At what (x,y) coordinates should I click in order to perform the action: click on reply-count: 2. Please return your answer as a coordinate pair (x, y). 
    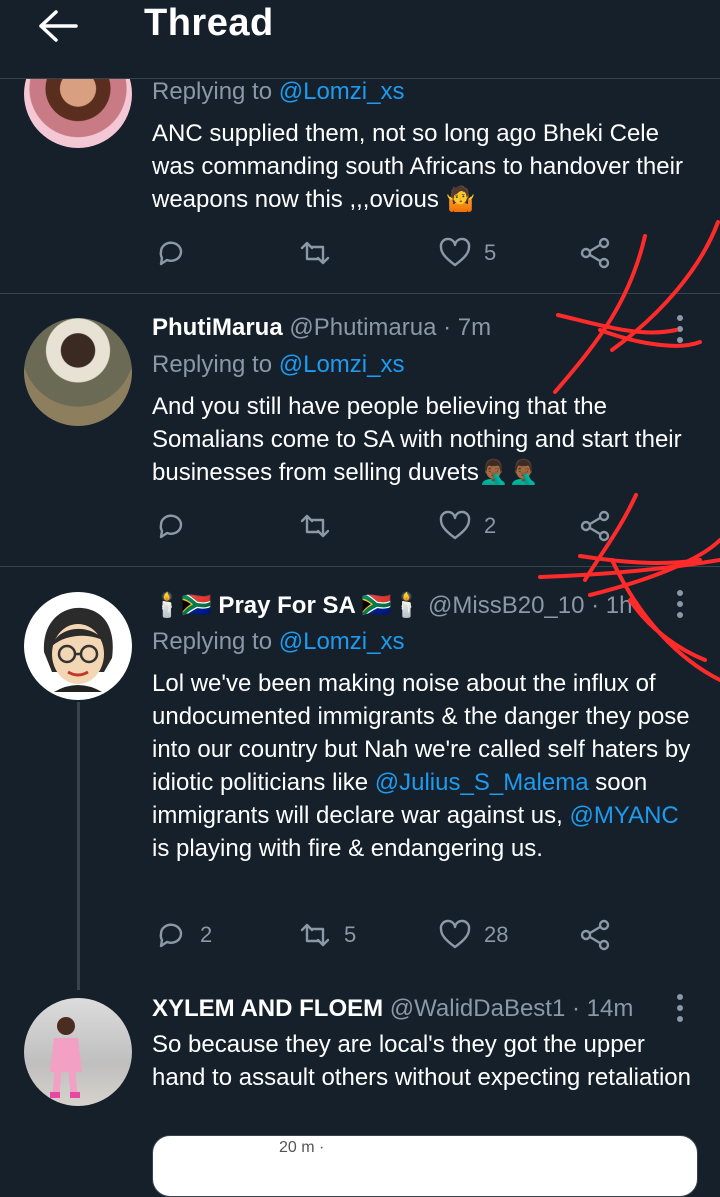
    Looking at the image, I should click on (206, 934).